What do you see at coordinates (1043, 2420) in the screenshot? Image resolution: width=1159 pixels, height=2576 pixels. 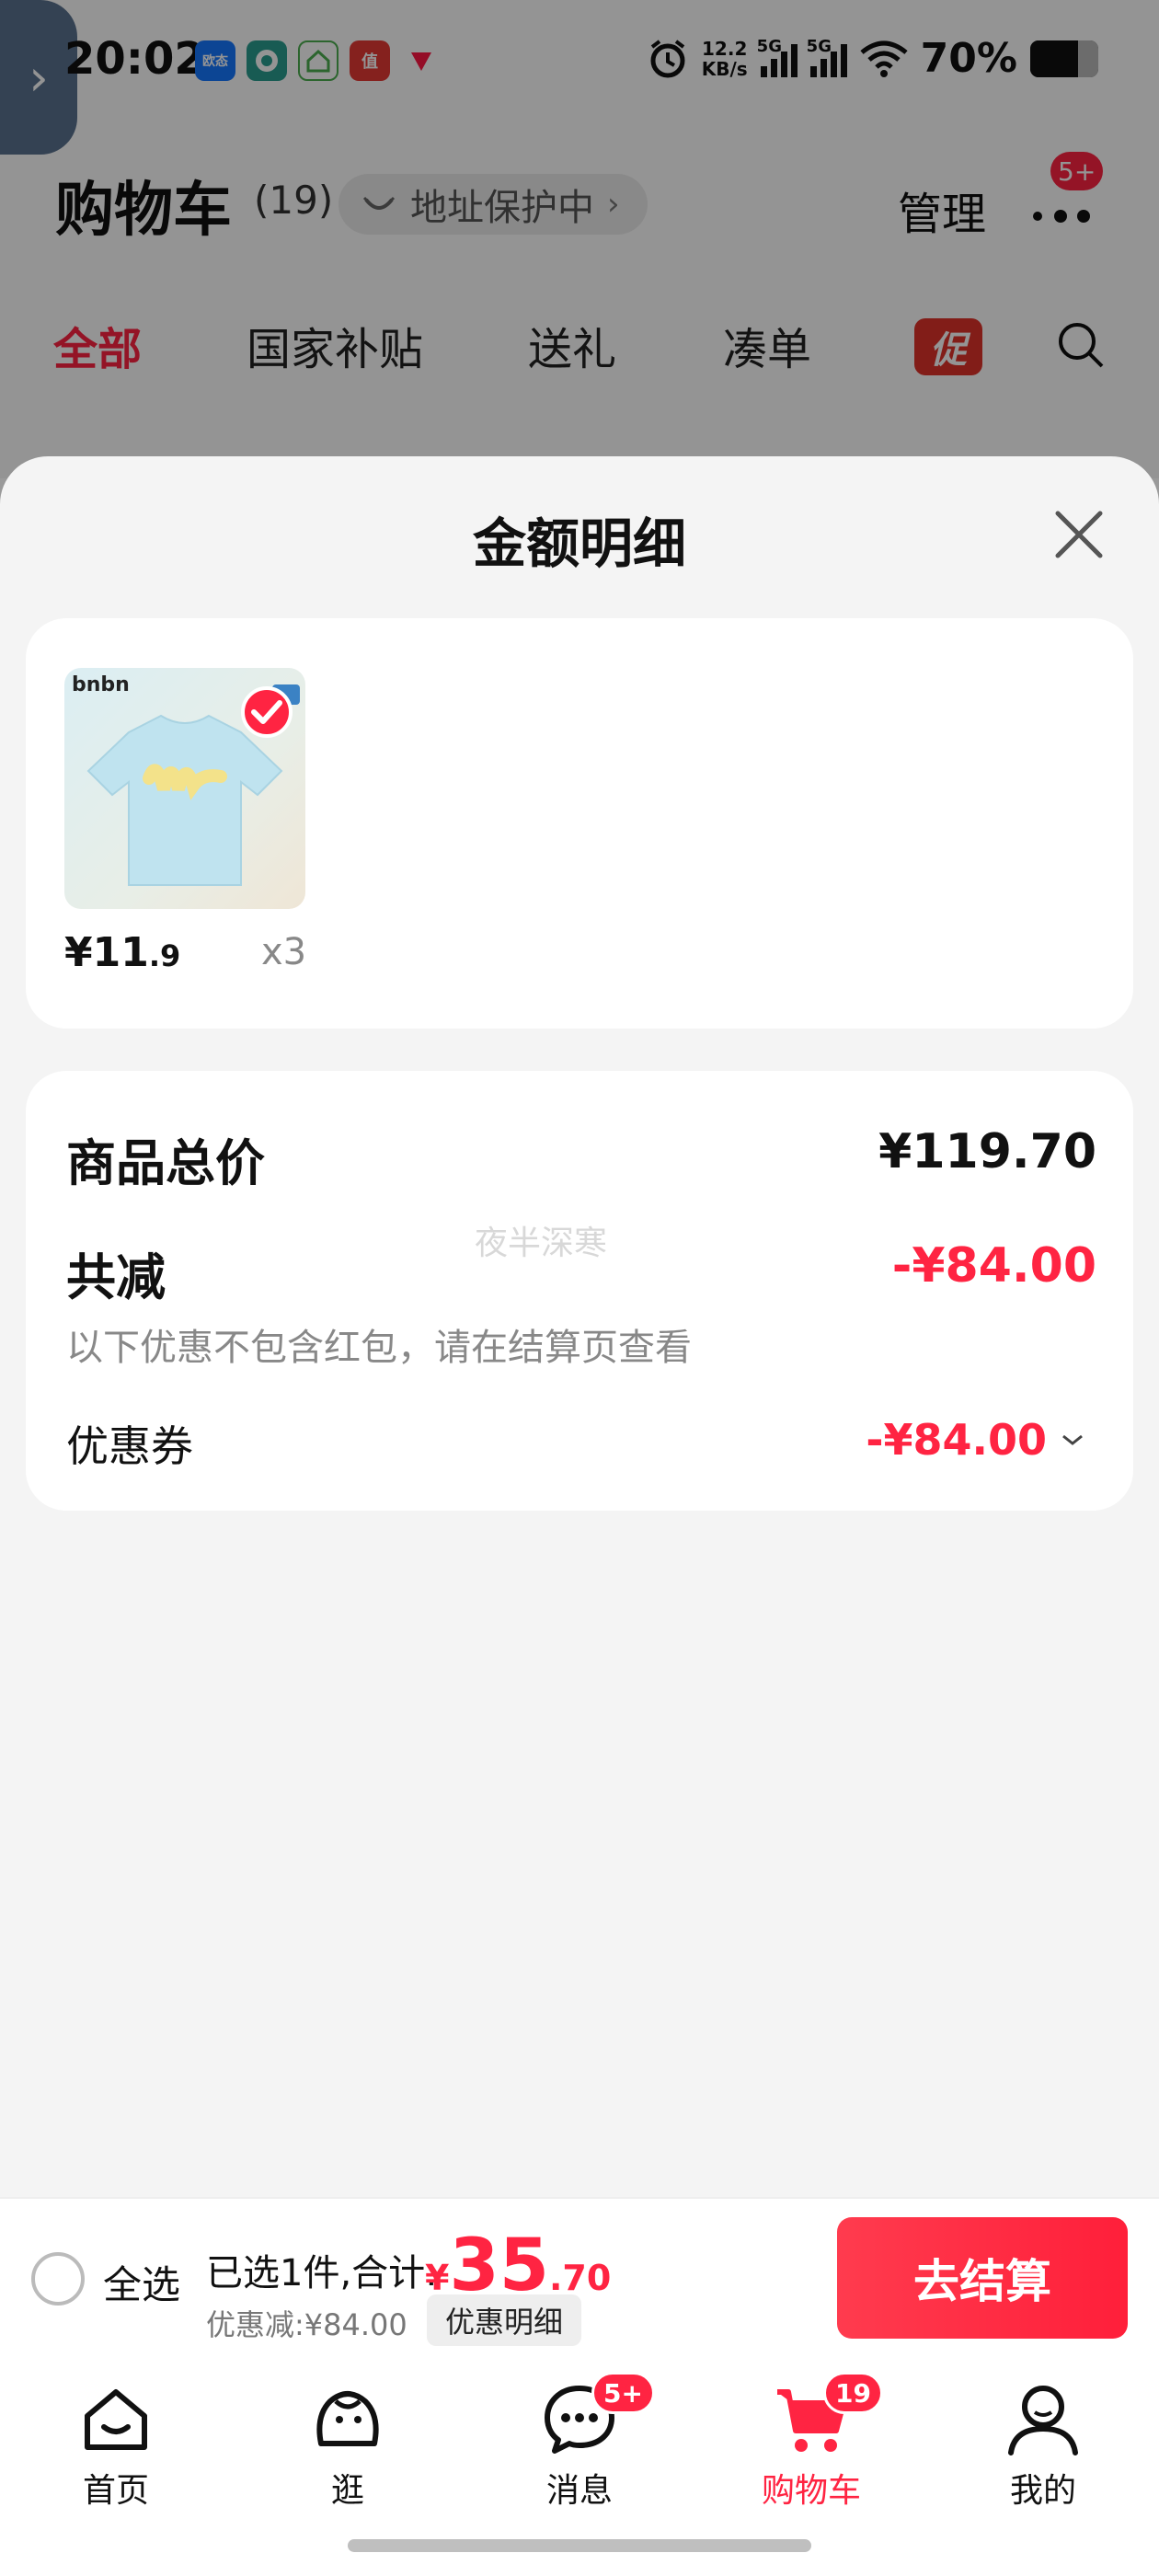 I see `profile-icon` at bounding box center [1043, 2420].